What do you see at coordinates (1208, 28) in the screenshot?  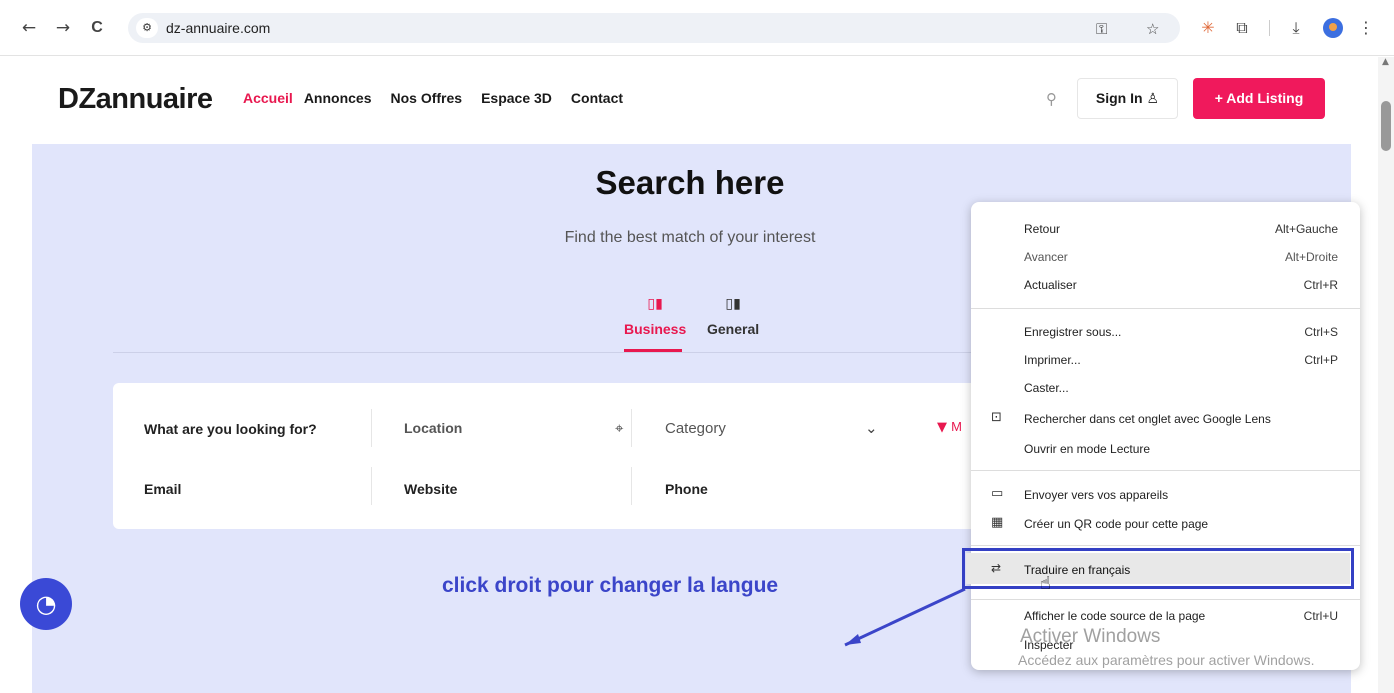 I see `extension-star-icon: ✳` at bounding box center [1208, 28].